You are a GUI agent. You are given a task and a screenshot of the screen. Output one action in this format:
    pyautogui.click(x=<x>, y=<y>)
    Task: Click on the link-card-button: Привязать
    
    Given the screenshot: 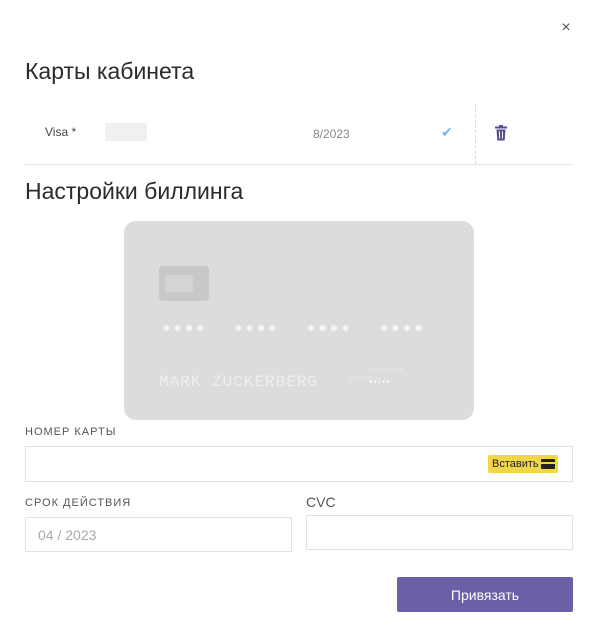 What is the action you would take?
    pyautogui.click(x=485, y=594)
    